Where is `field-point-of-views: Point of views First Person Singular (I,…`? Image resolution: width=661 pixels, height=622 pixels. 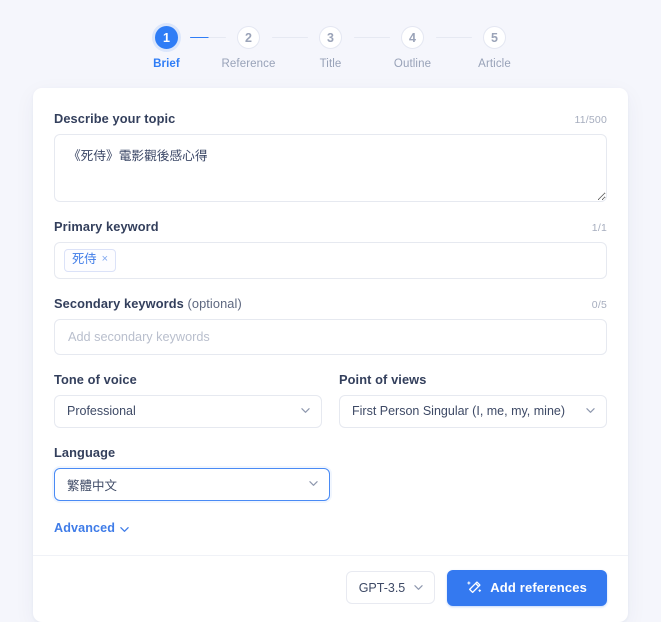
field-point-of-views: Point of views First Person Singular (I,… is located at coordinates (473, 400).